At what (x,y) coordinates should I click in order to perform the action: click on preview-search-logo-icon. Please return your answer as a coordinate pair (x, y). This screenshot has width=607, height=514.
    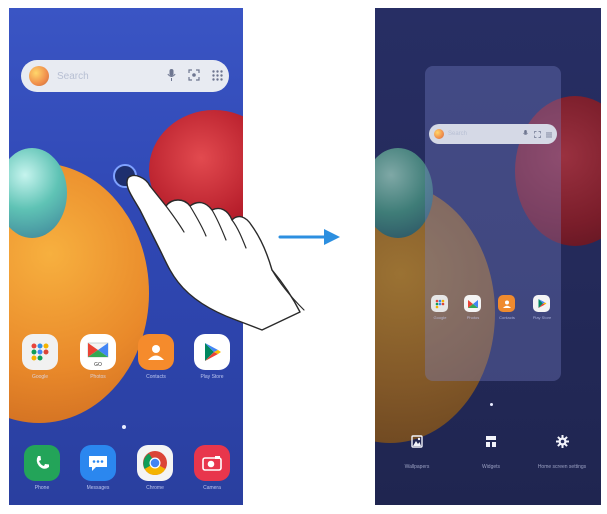
    Looking at the image, I should click on (439, 134).